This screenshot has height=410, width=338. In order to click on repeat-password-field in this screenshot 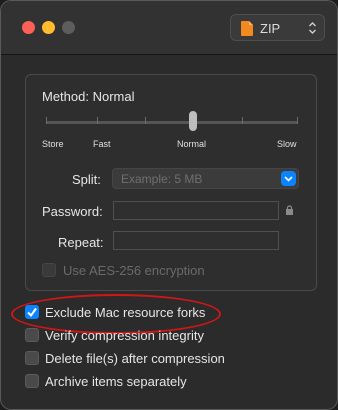, I will do `click(196, 240)`.